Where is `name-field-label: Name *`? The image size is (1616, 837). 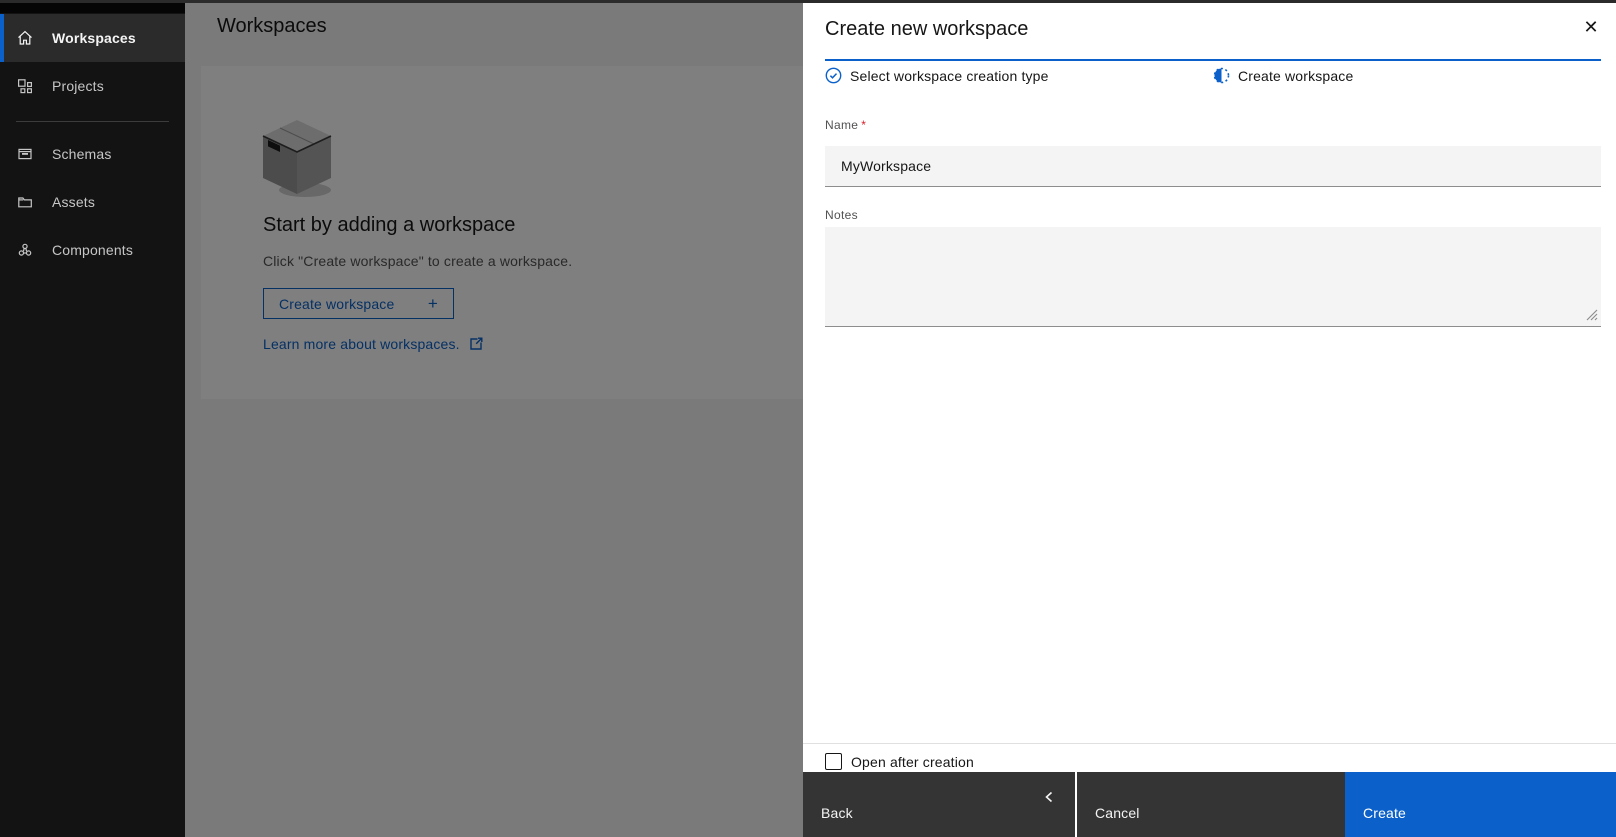 name-field-label: Name * is located at coordinates (846, 125).